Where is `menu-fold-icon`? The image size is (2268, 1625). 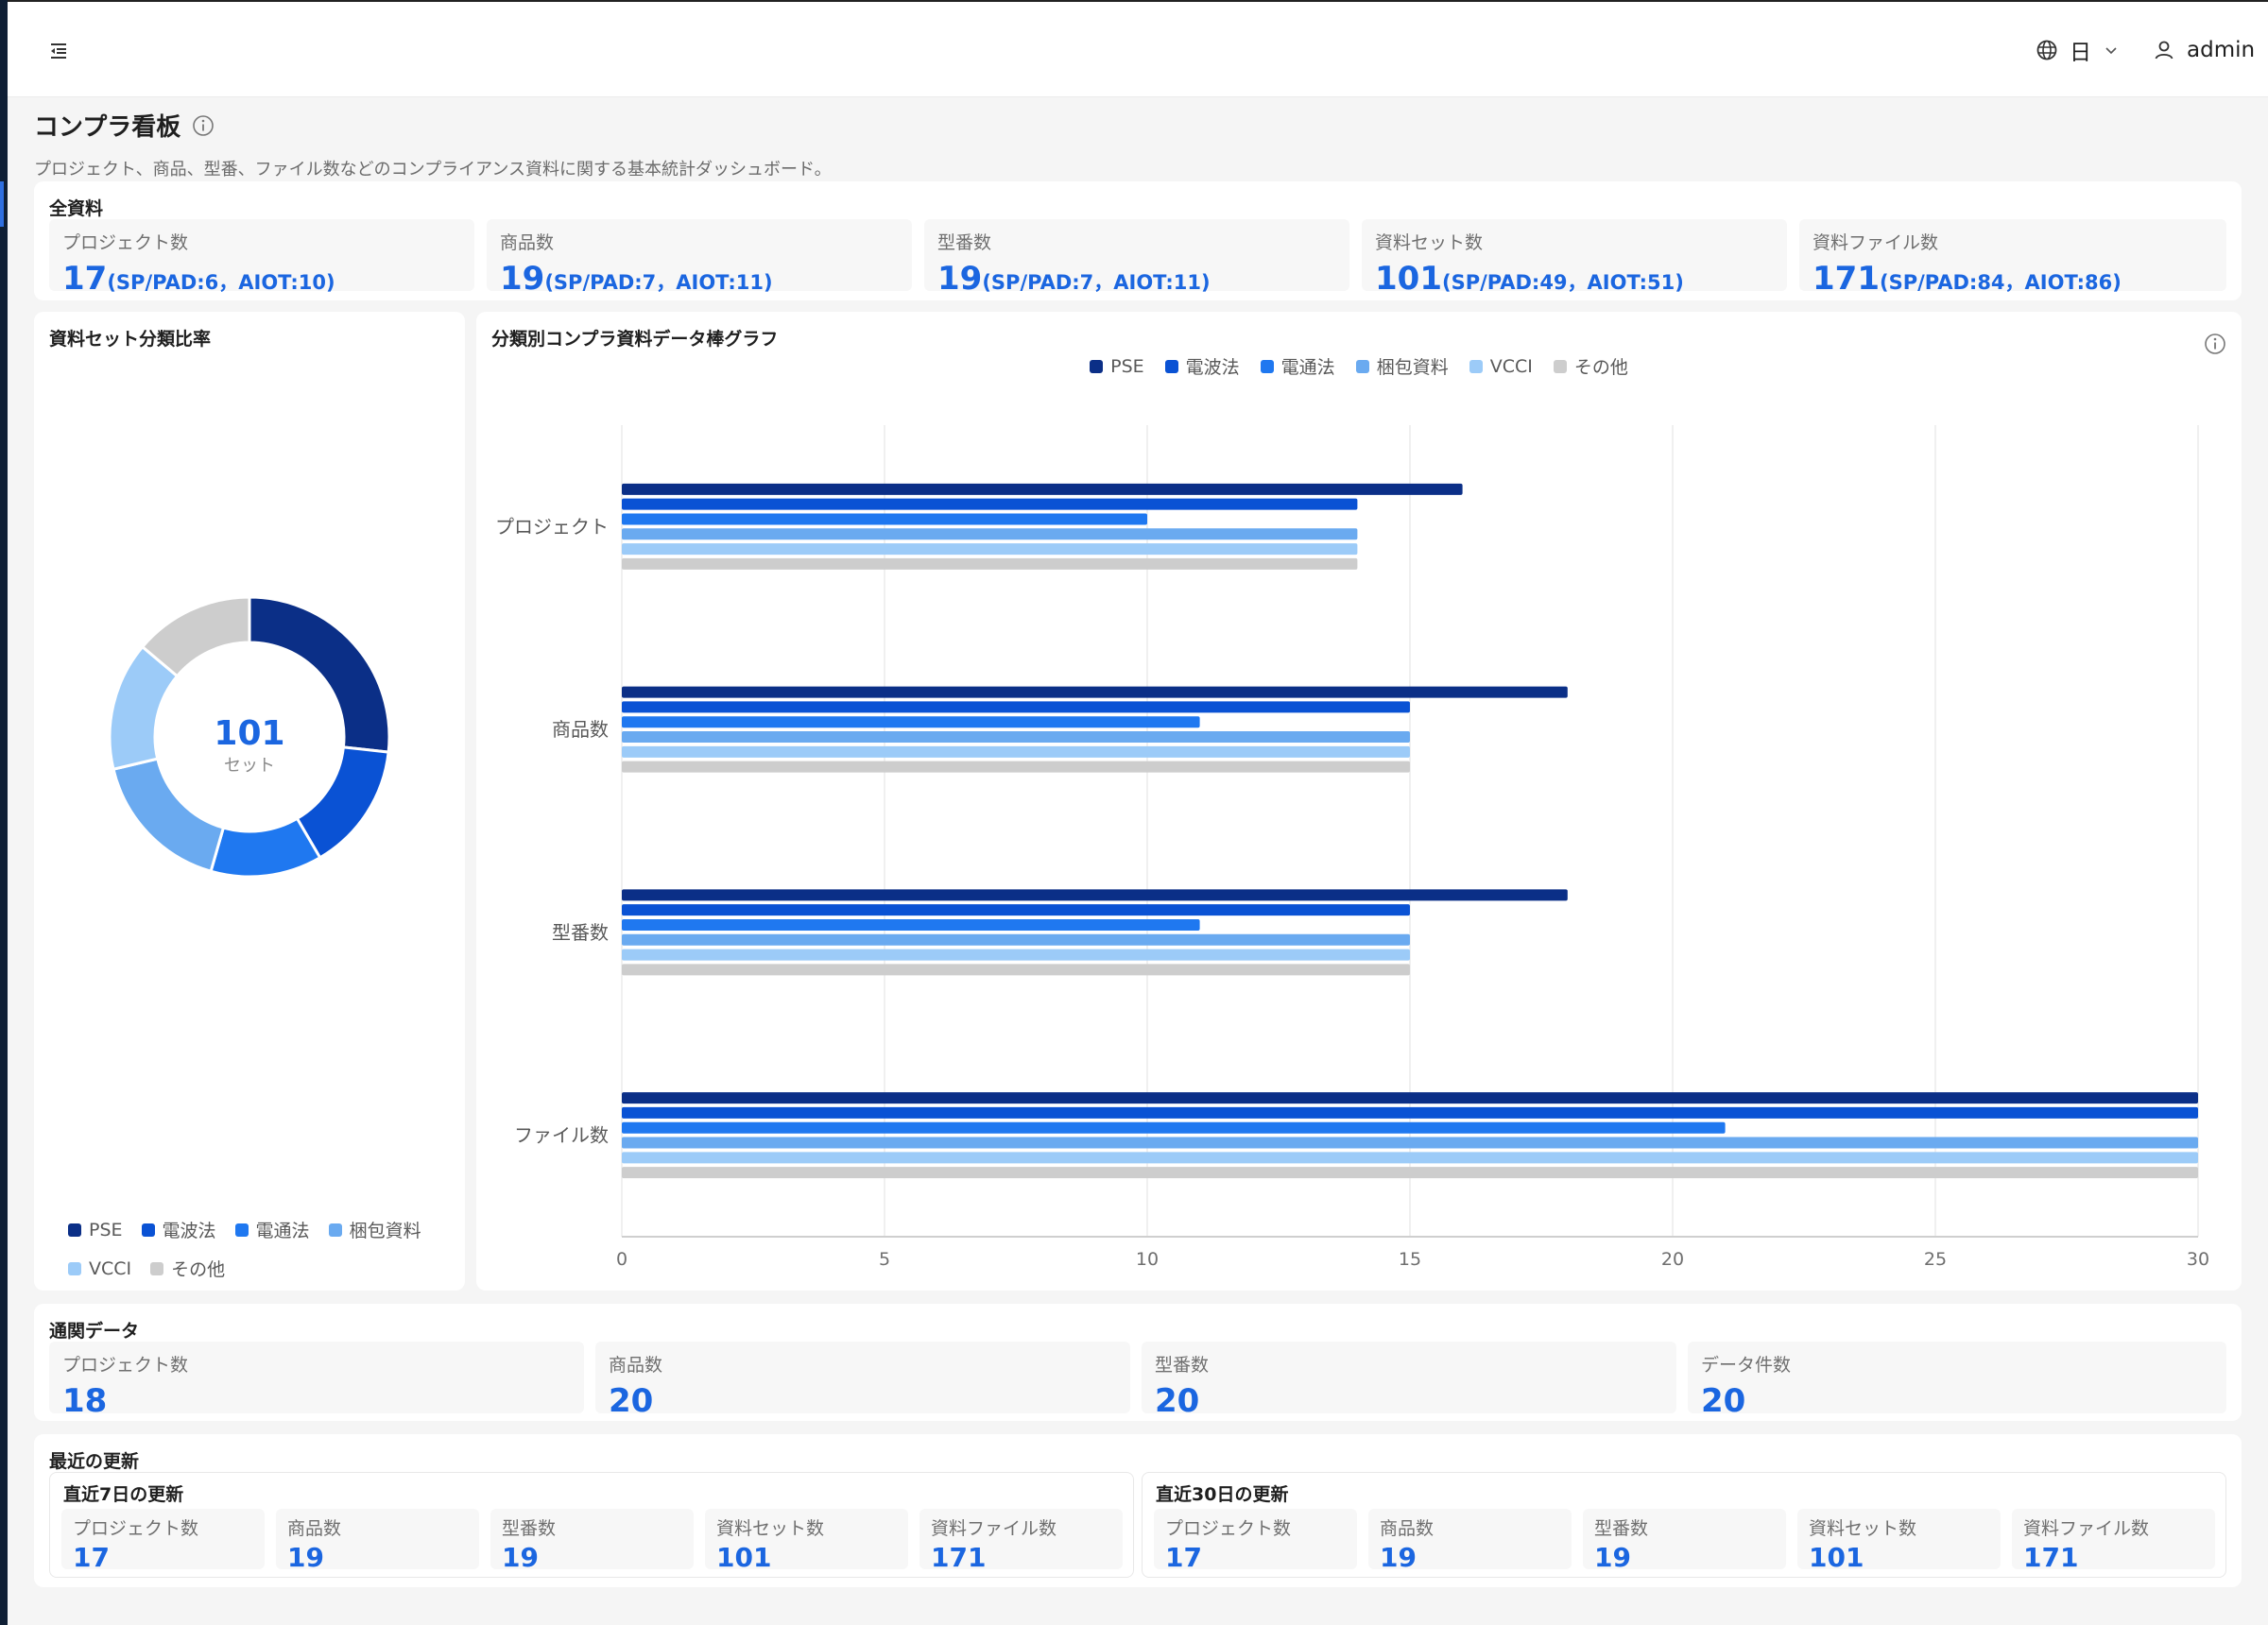 menu-fold-icon is located at coordinates (58, 51).